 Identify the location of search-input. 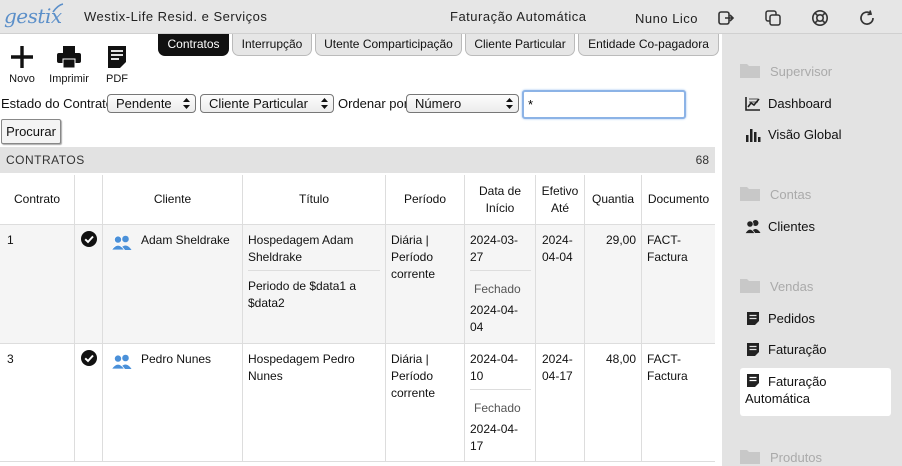
(603, 104).